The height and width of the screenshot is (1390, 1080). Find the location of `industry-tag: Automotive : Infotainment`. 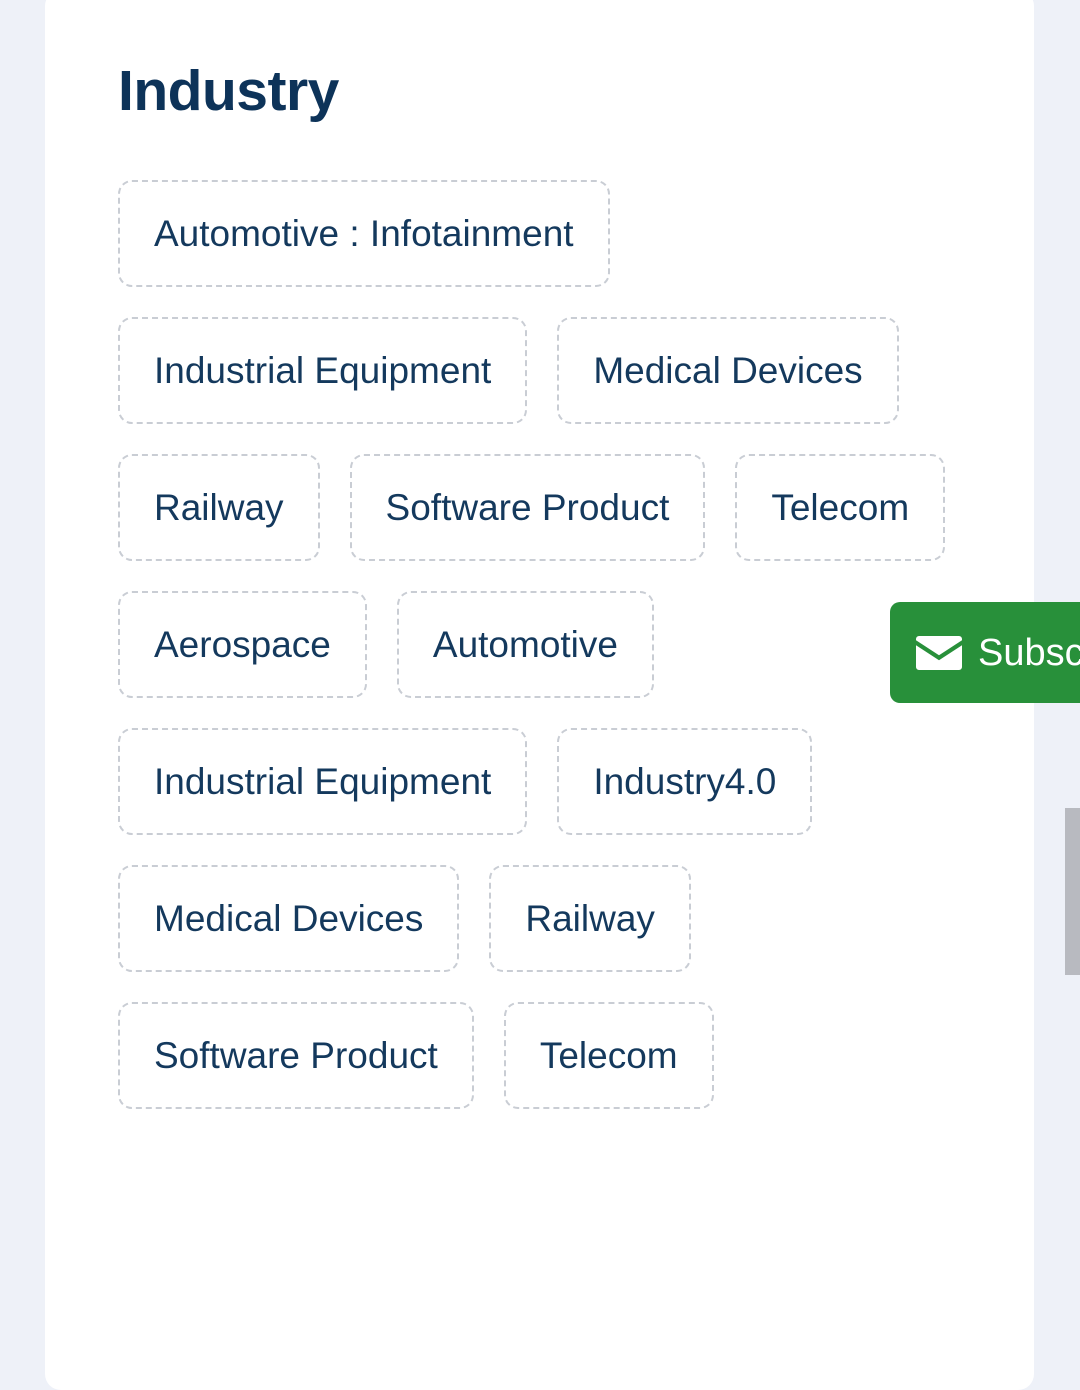

industry-tag: Automotive : Infotainment is located at coordinates (364, 233).